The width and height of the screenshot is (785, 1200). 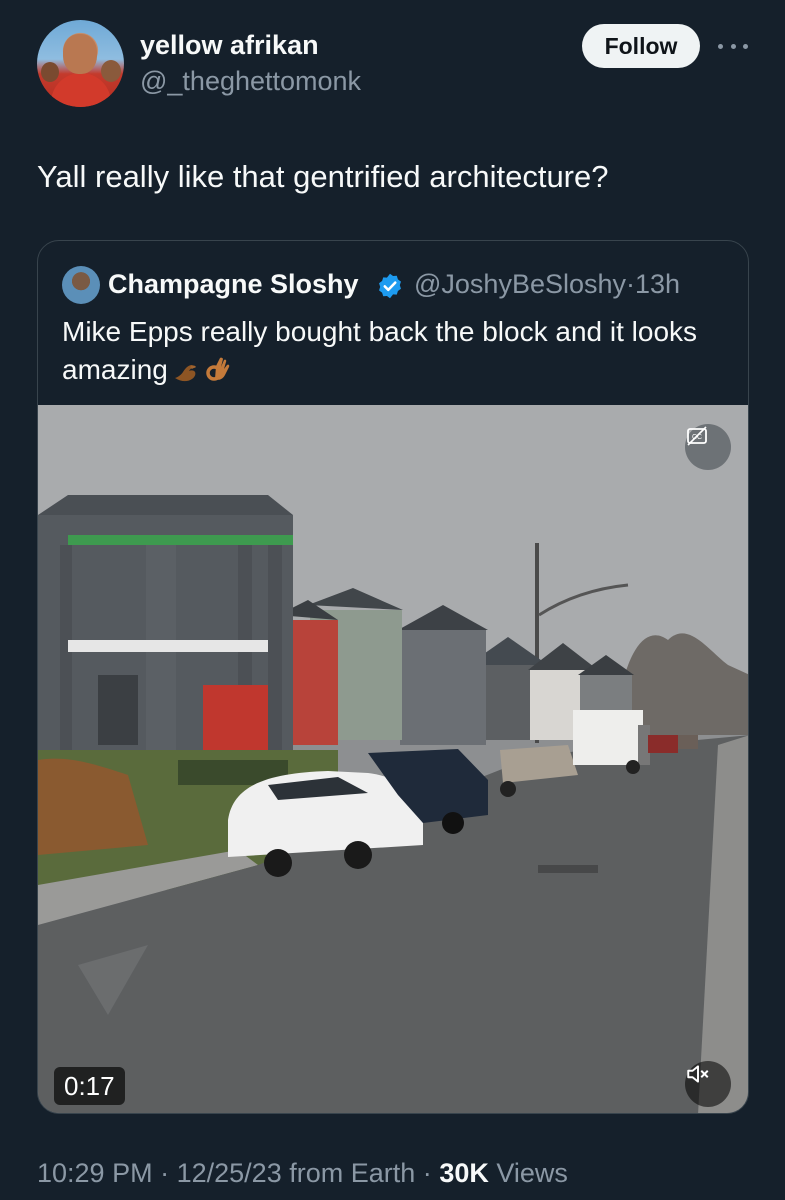 What do you see at coordinates (733, 46) in the screenshot?
I see `more-options-icon` at bounding box center [733, 46].